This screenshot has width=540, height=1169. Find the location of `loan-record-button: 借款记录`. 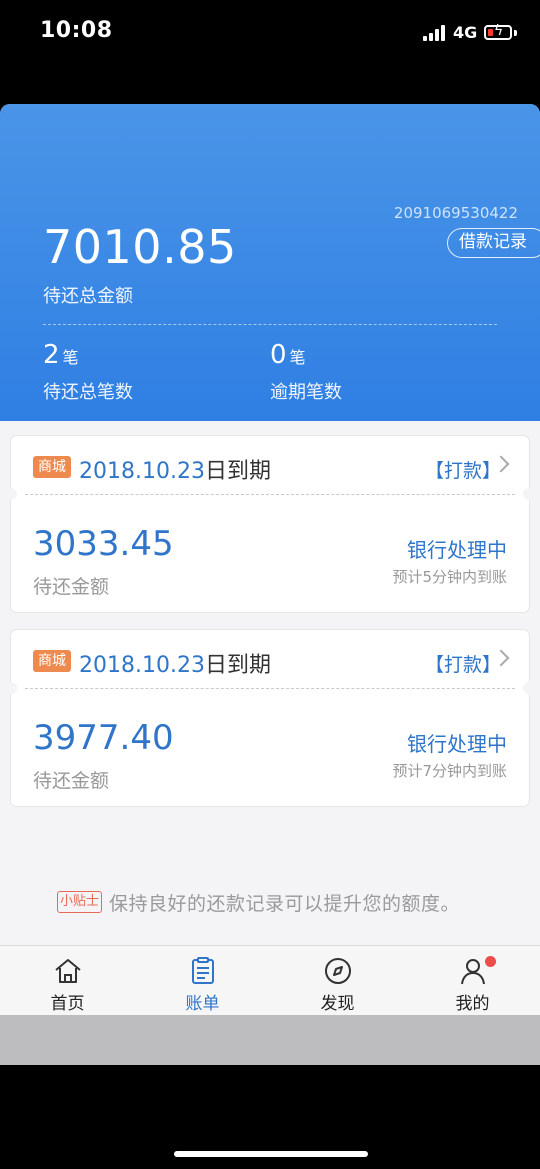

loan-record-button: 借款记录 is located at coordinates (493, 243).